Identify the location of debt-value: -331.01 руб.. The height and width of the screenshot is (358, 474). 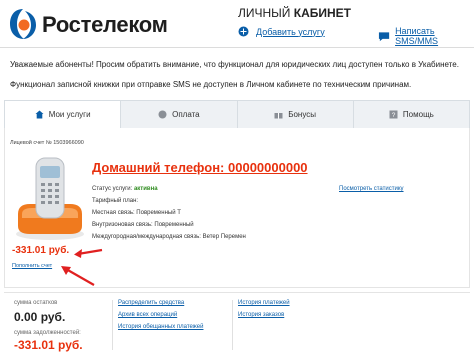
(48, 345).